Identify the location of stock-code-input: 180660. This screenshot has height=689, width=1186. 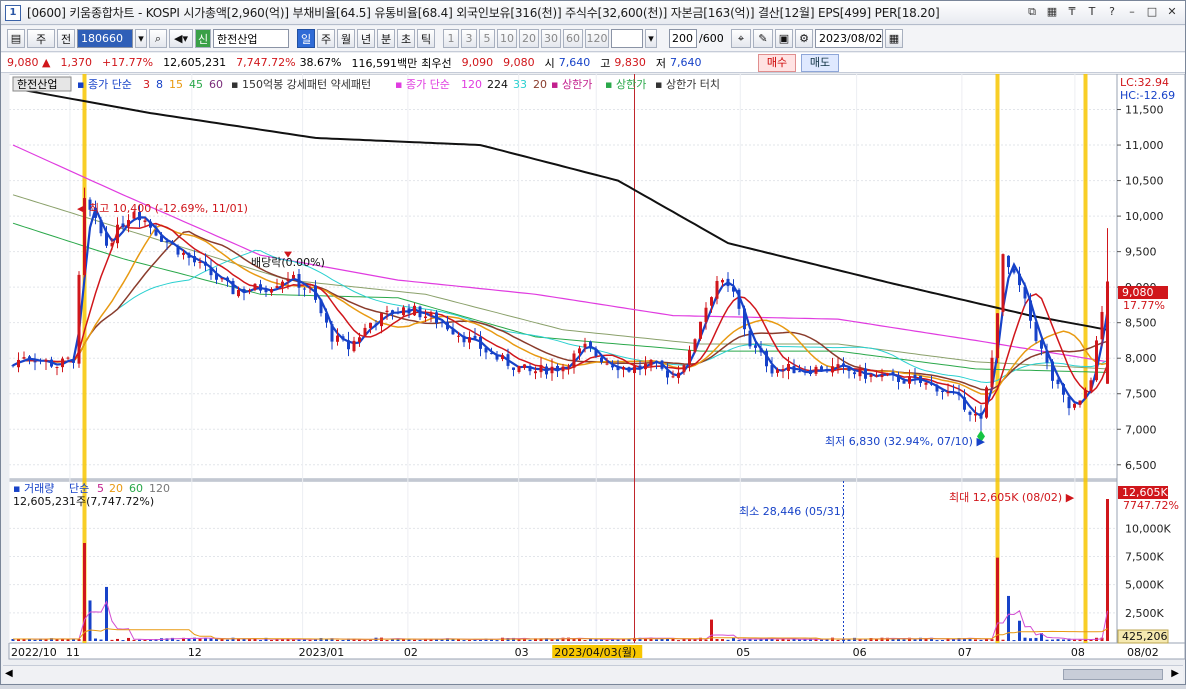
(105, 38).